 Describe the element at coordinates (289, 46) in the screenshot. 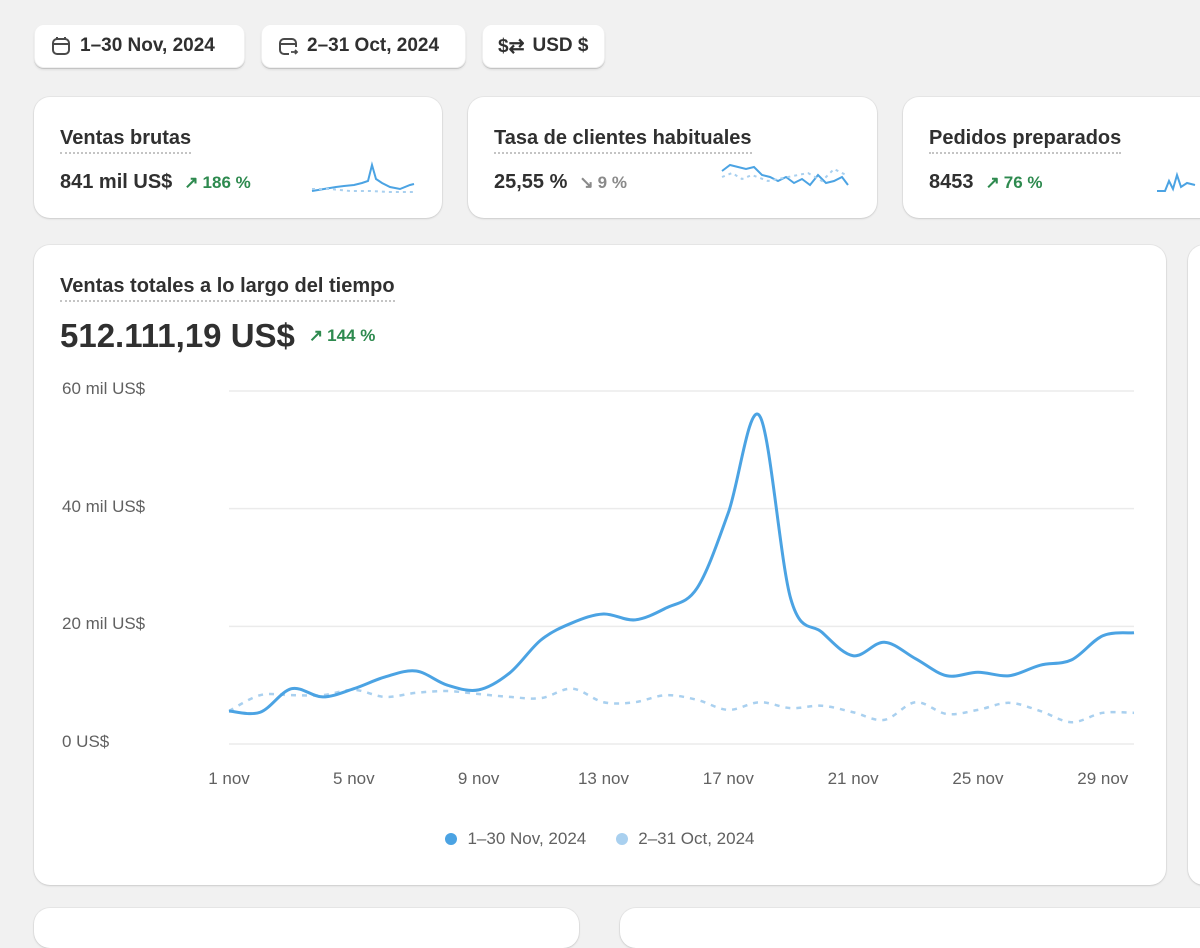

I see `calendar-compare-icon` at that location.